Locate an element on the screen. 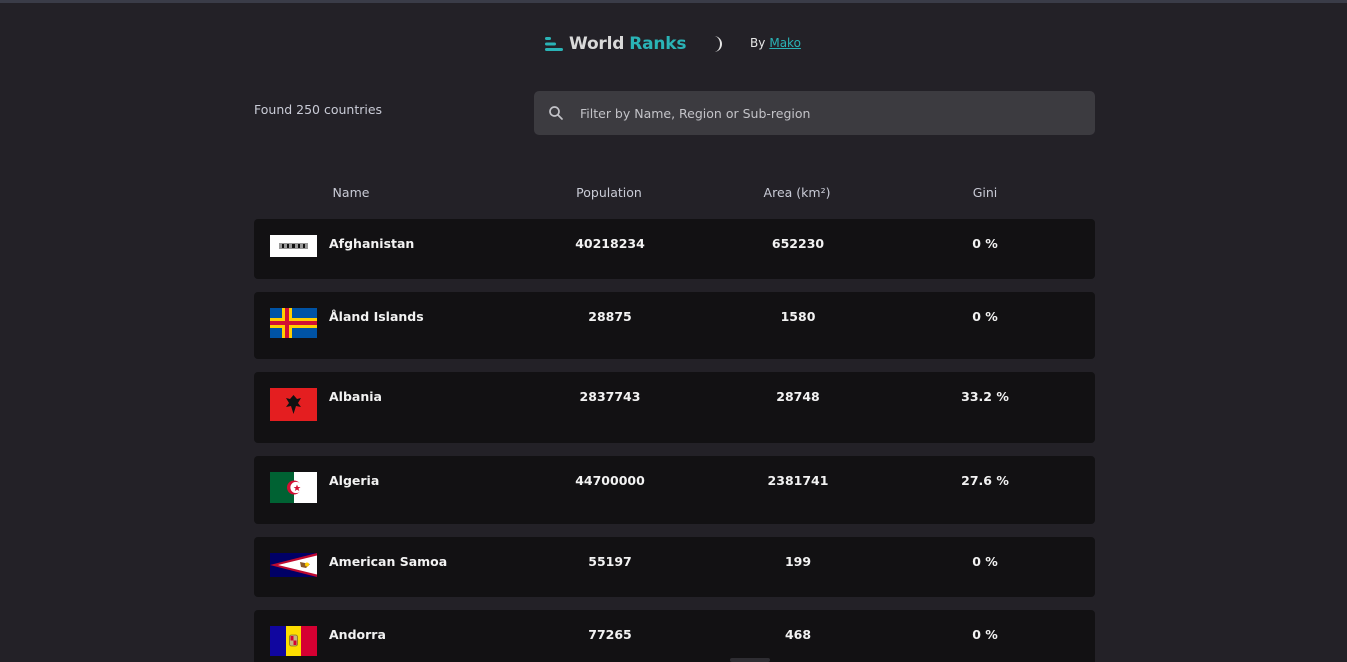  area-value: 468 is located at coordinates (798, 634).